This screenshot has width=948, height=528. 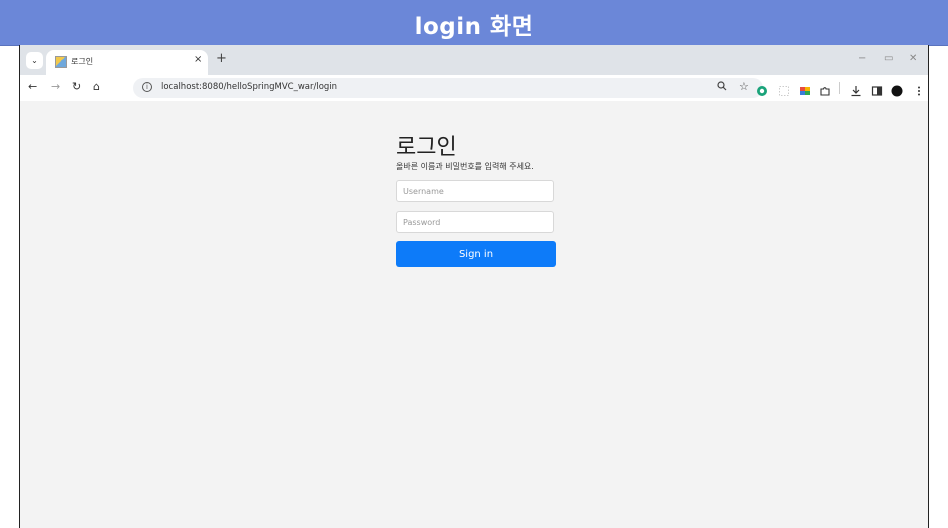 I want to click on tab-strip: ⌄ 로그인 × + − ▭ ✕, so click(x=474, y=60).